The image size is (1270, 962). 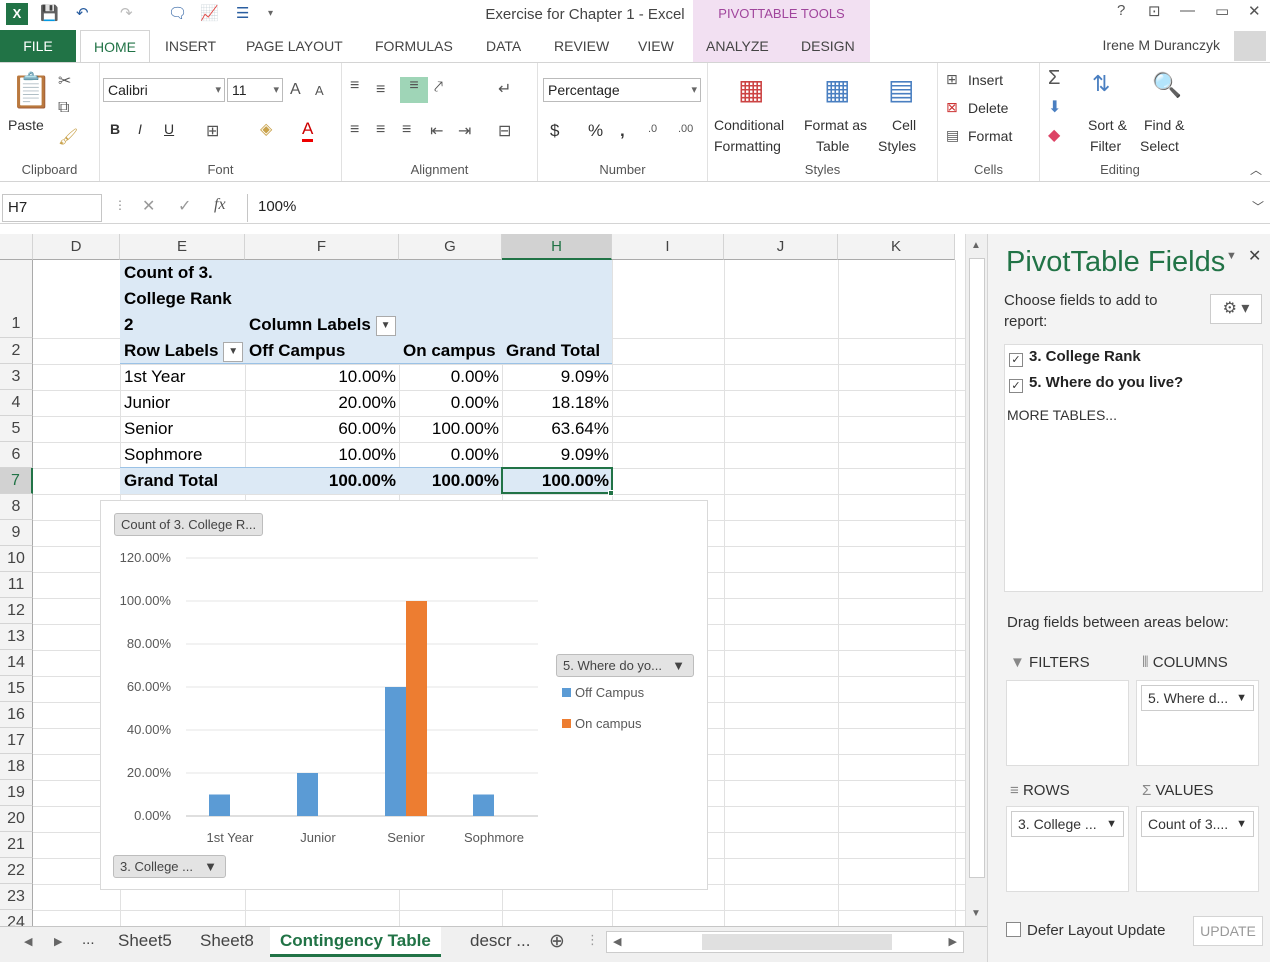 What do you see at coordinates (1222, 11) in the screenshot?
I see `restore-button: ▭` at bounding box center [1222, 11].